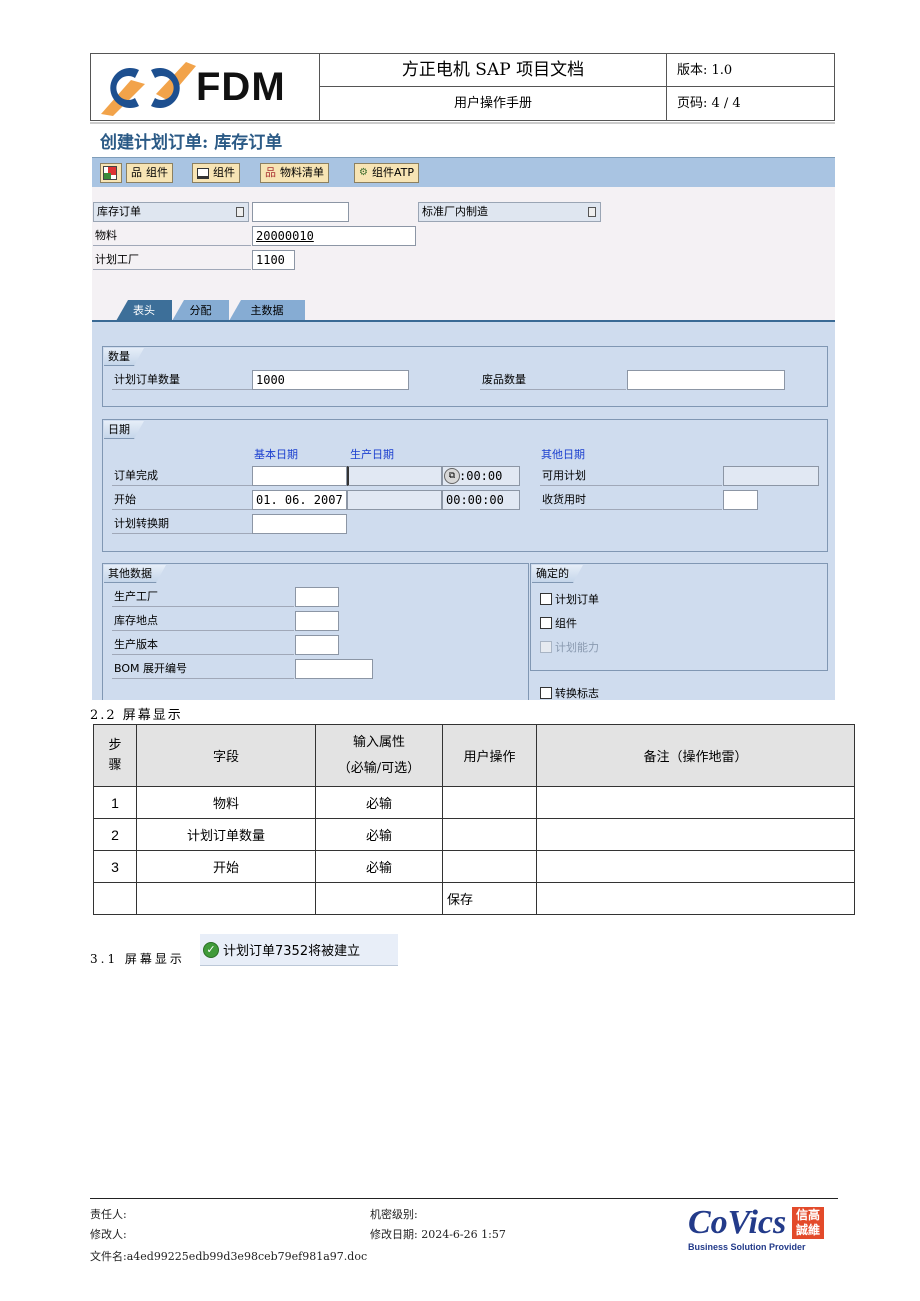 This screenshot has height=1301, width=920. What do you see at coordinates (226, 802) in the screenshot?
I see `cell-field: 物料` at bounding box center [226, 802].